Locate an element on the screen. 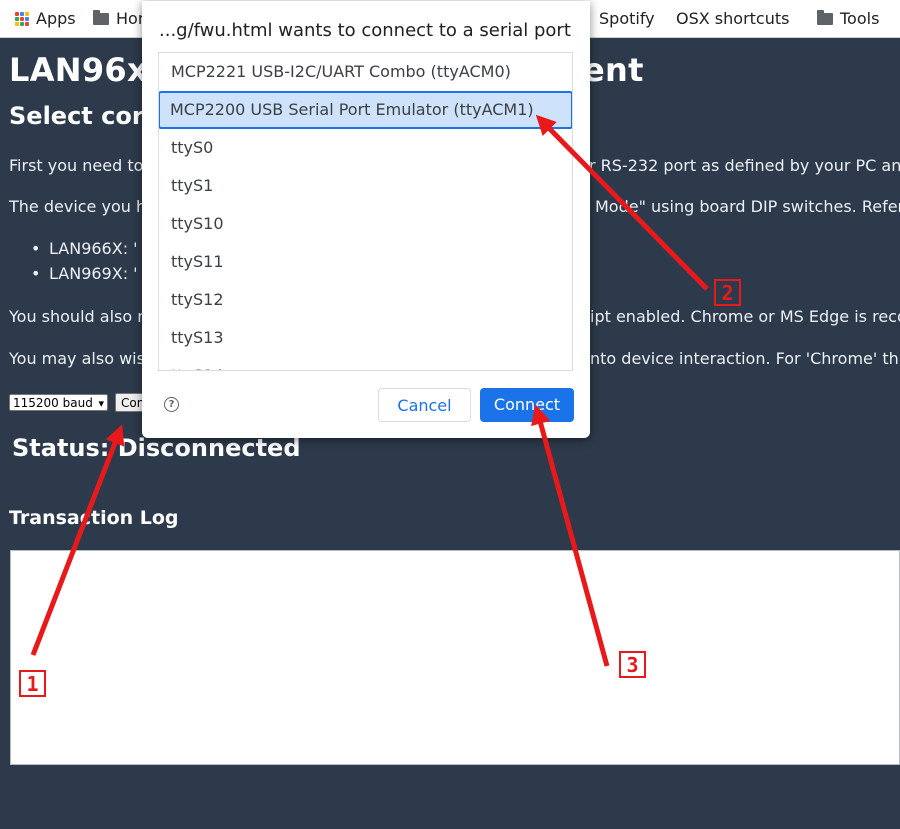 The height and width of the screenshot is (829, 900). annotation-label-1: 1 is located at coordinates (32, 683).